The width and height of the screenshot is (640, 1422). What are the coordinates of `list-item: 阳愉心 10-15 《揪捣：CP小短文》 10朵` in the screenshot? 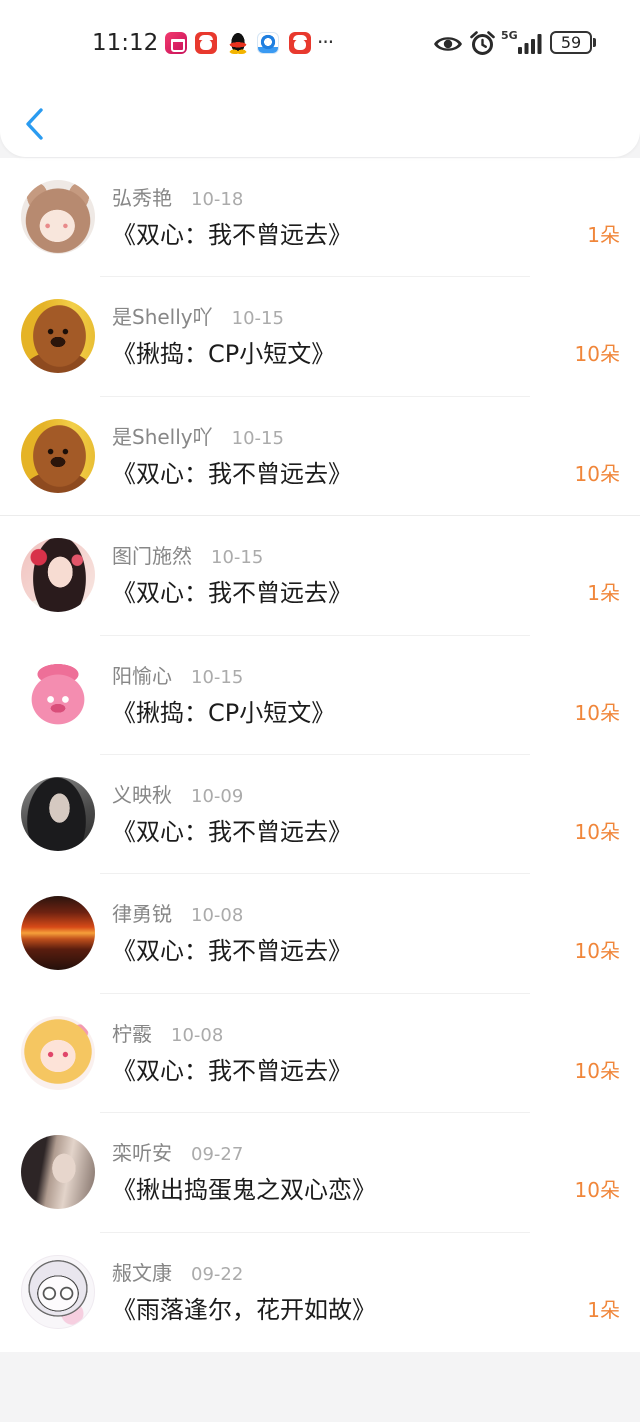 It's located at (320, 695).